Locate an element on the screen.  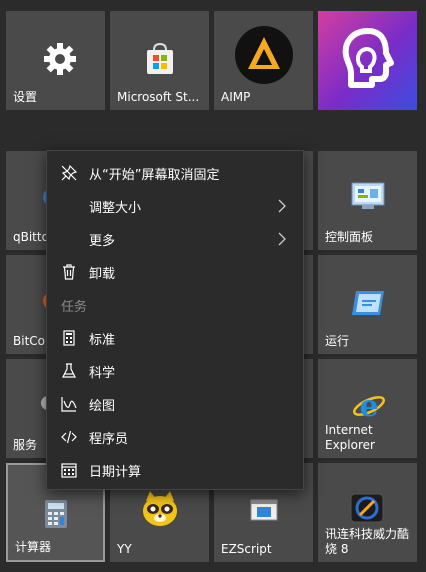
tile-label: 设置 is located at coordinates (25, 97).